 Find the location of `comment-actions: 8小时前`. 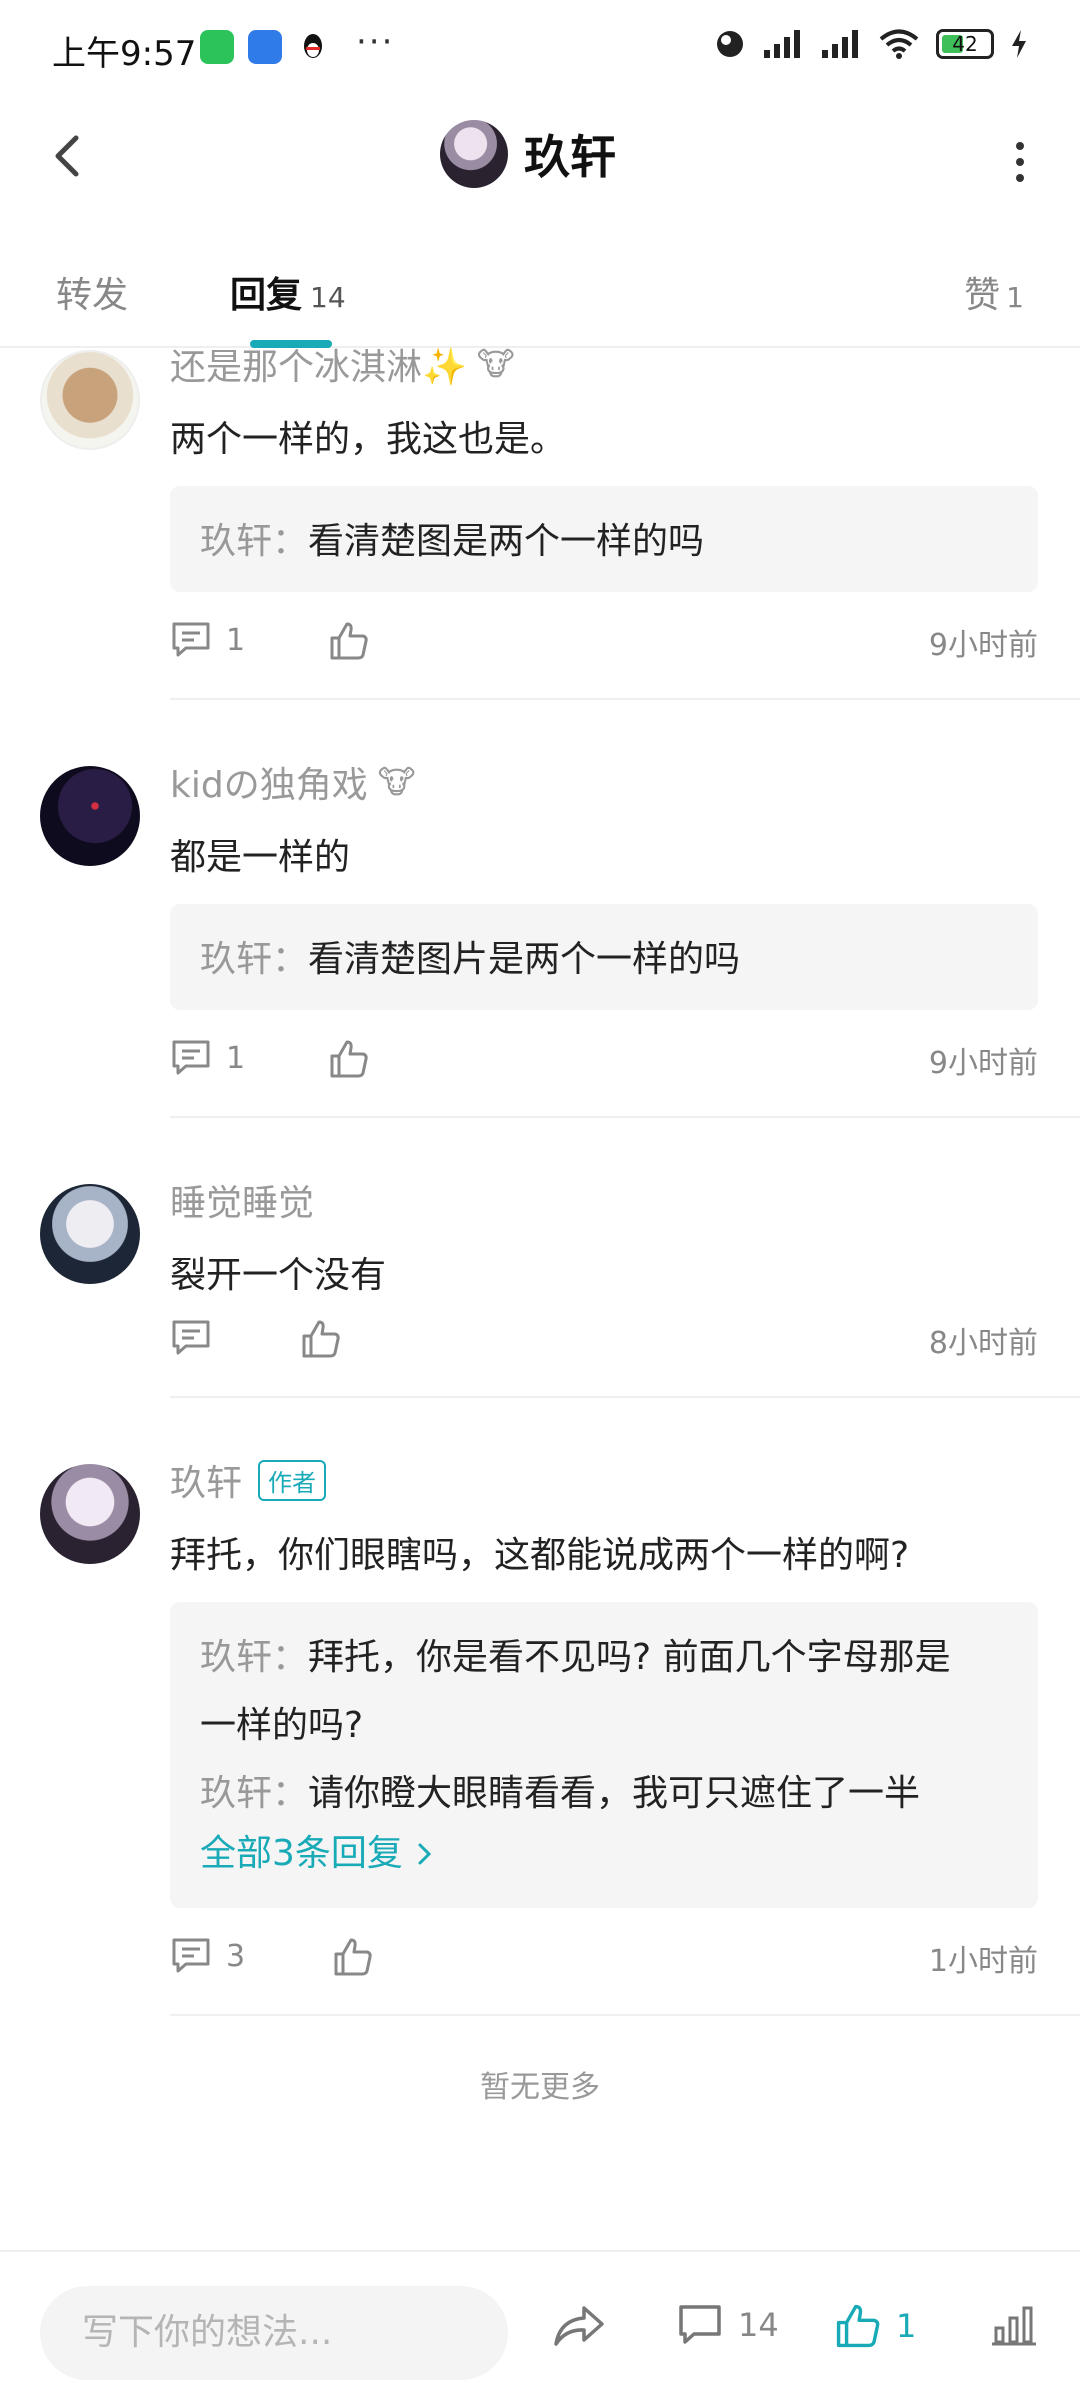

comment-actions: 8小时前 is located at coordinates (604, 1348).